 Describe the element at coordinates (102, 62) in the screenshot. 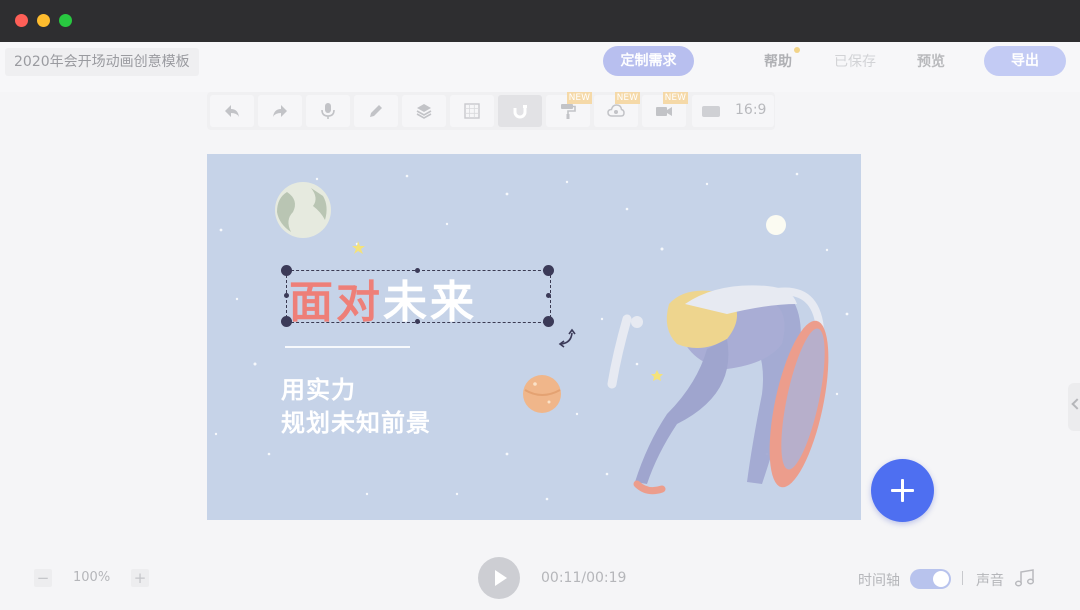

I see `document-title: 2020年会开场动画创意模板` at that location.